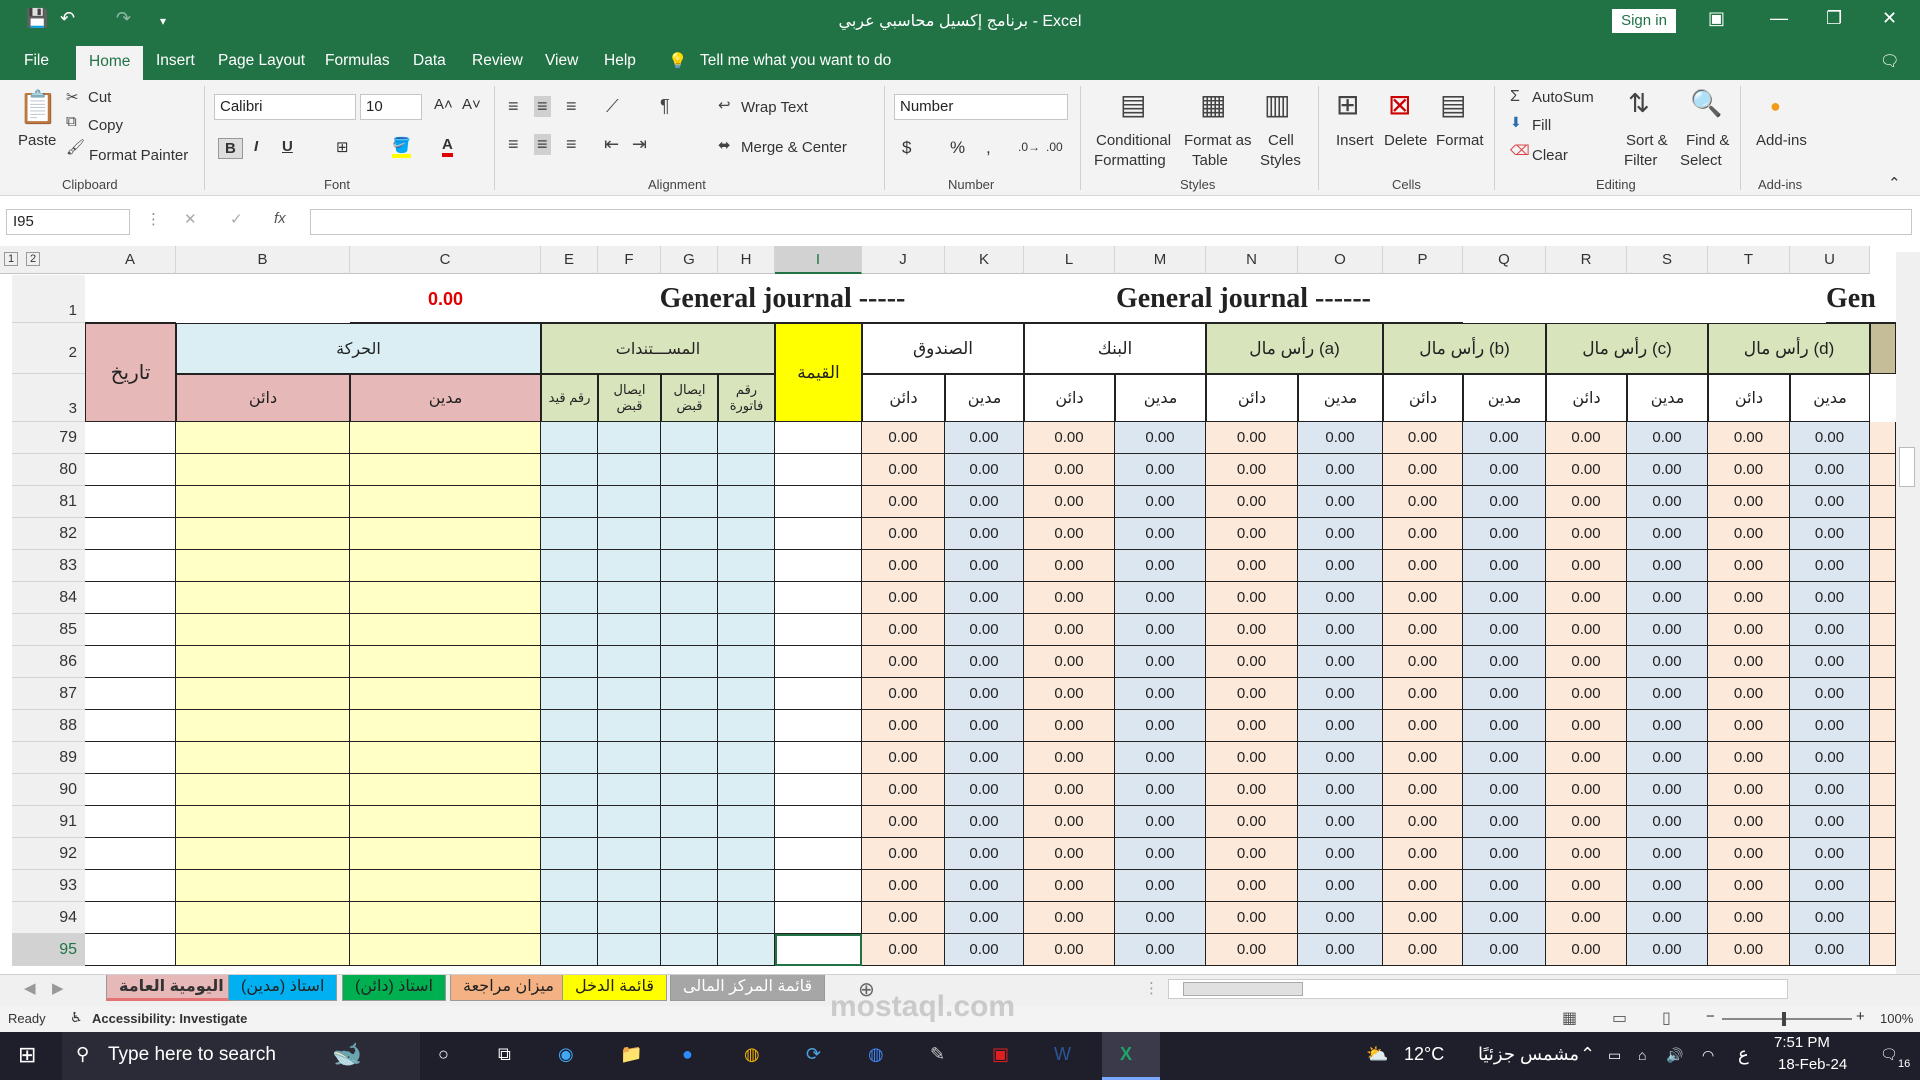 This screenshot has height=1080, width=1920. Describe the element at coordinates (443, 104) in the screenshot. I see `increase-font-icon: A˄` at that location.